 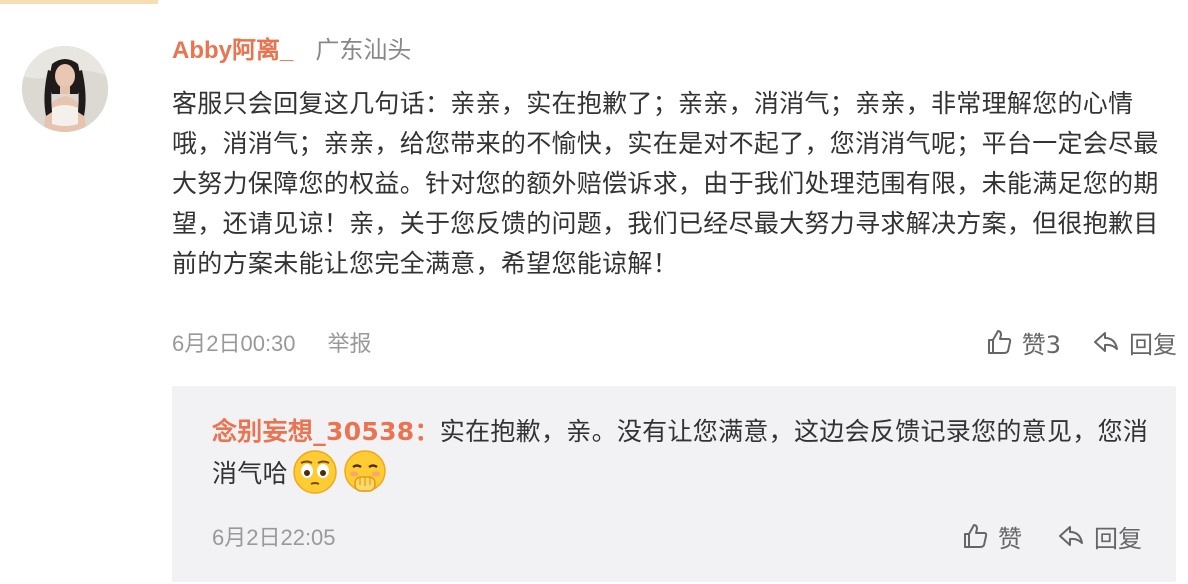 I want to click on cover-mouth-emoji, so click(x=365, y=472).